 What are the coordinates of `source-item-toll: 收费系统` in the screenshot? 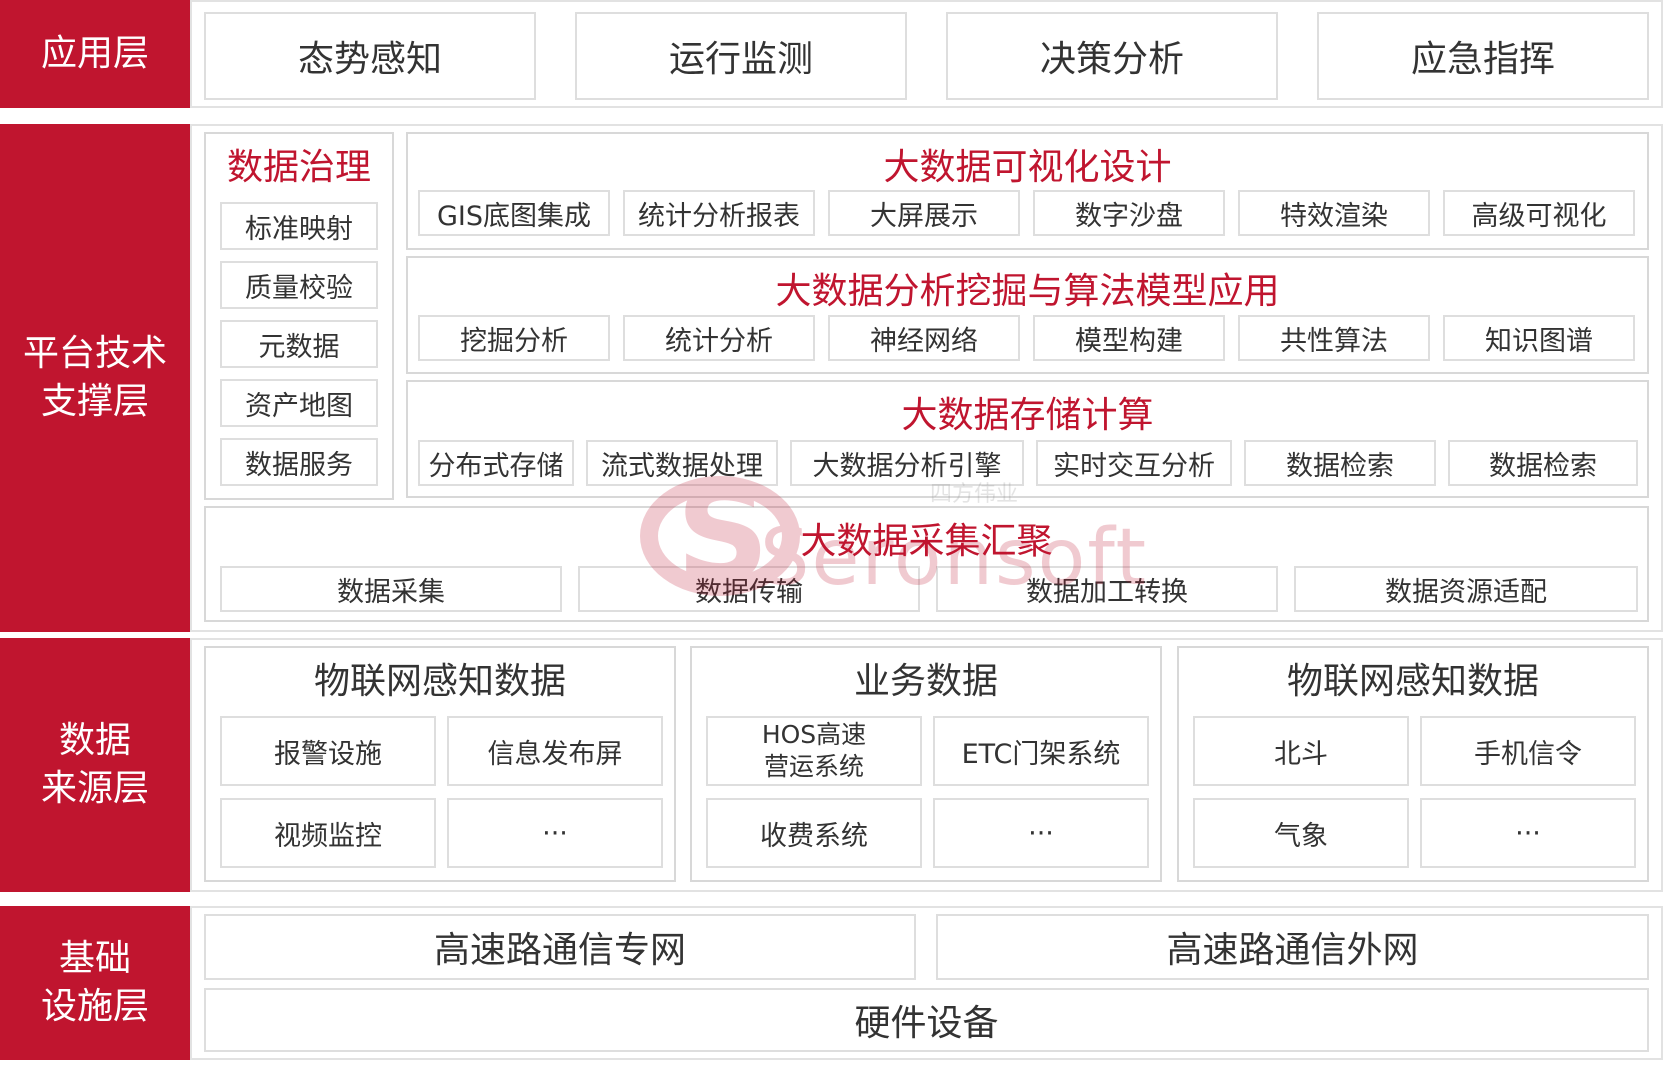 It's located at (814, 833).